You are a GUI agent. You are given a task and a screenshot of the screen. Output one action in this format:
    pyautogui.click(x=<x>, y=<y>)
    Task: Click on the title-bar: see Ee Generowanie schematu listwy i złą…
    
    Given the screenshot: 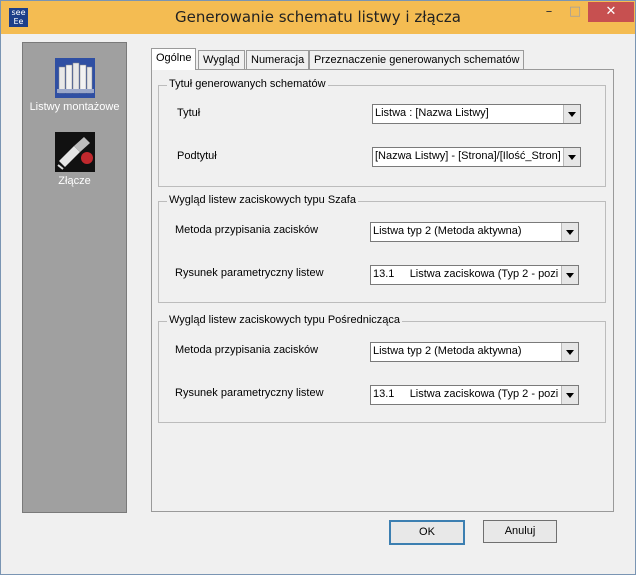 What is the action you would take?
    pyautogui.click(x=318, y=17)
    